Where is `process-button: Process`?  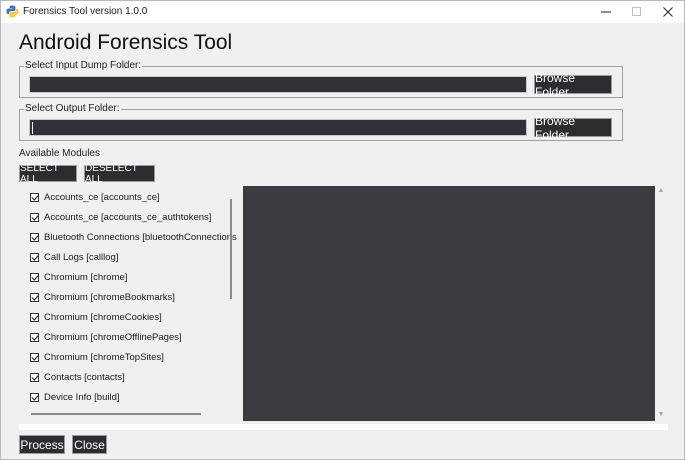 process-button: Process is located at coordinates (42, 444).